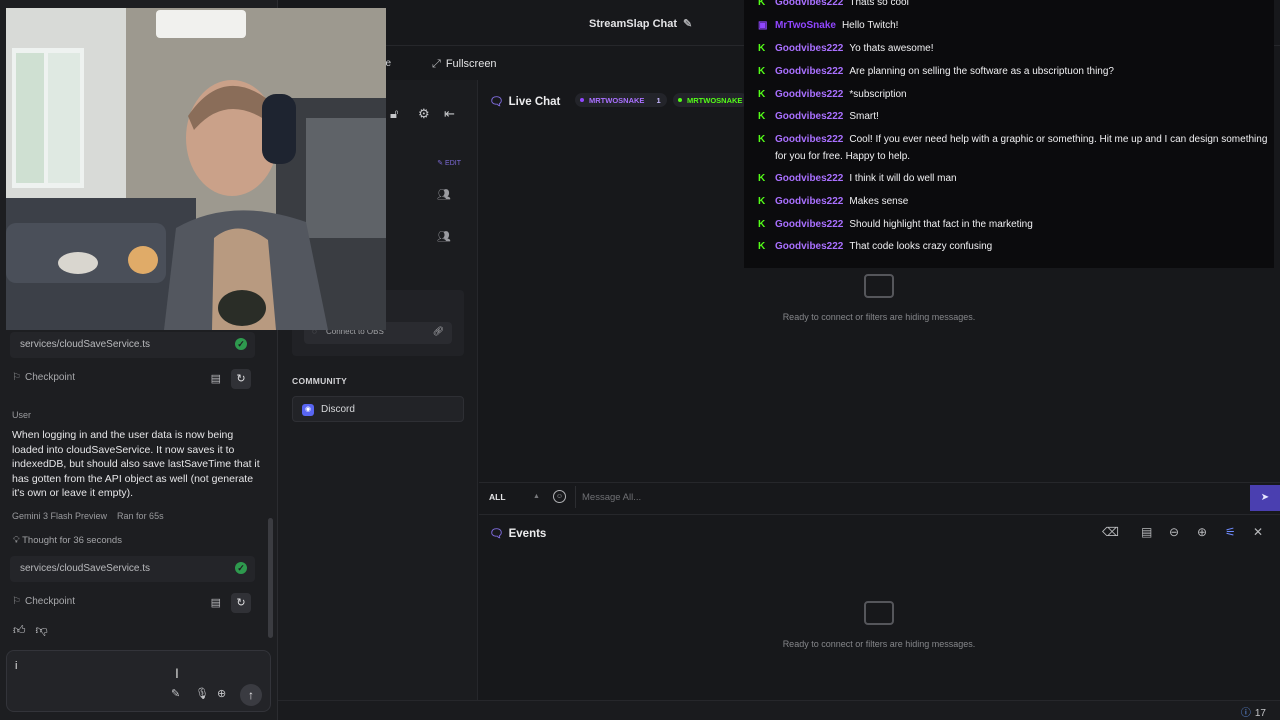 This screenshot has height=720, width=1280. What do you see at coordinates (1110, 532) in the screenshot?
I see `eraser-icon: ⌫` at bounding box center [1110, 532].